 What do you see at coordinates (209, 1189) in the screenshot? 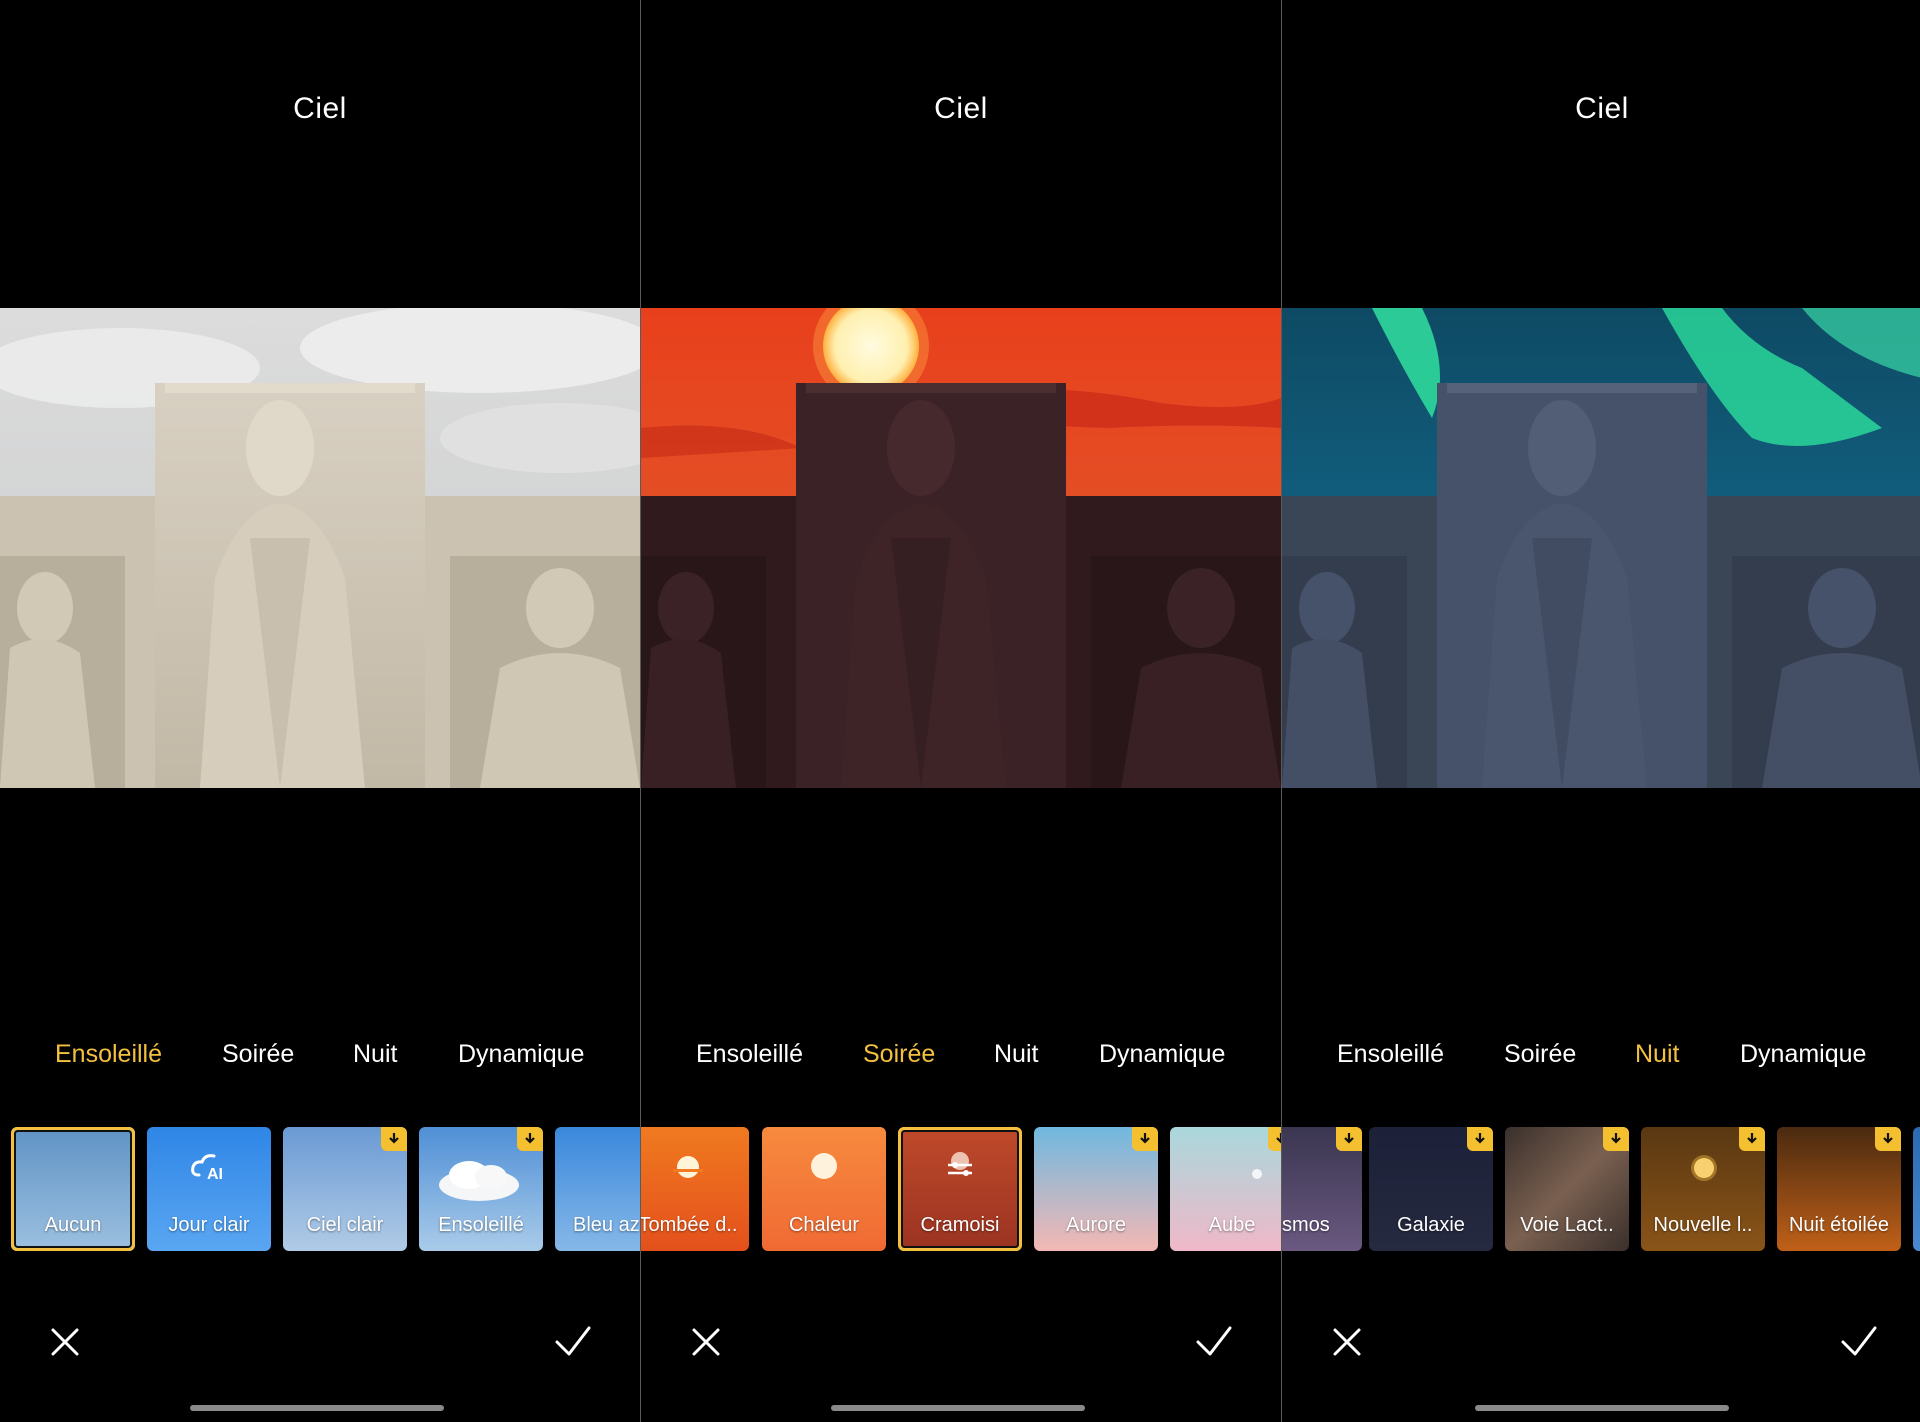
I see `sky-thumbnail-jour-clair: AI Jour clair` at bounding box center [209, 1189].